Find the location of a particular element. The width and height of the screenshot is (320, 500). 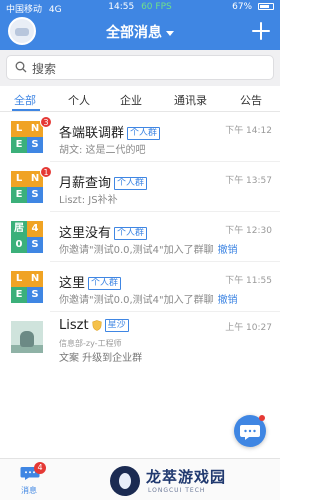

conversation-preview: Liszt: JS补补 is located at coordinates (88, 198).